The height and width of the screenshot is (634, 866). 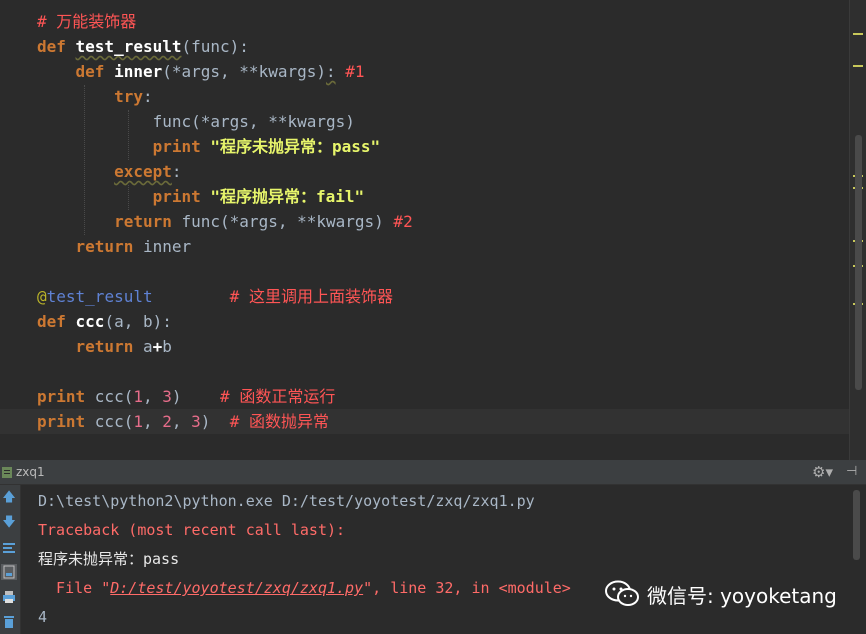 I want to click on console-line: 4, so click(x=42, y=617).